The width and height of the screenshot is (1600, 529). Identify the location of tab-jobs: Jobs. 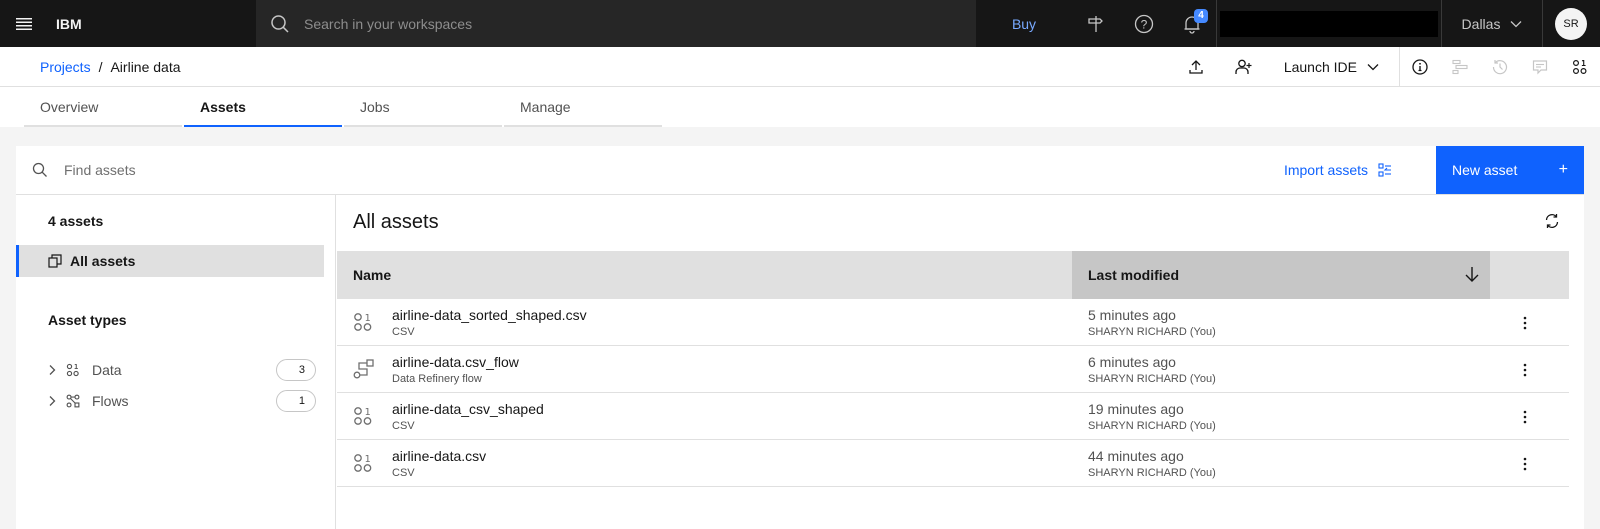
(423, 107).